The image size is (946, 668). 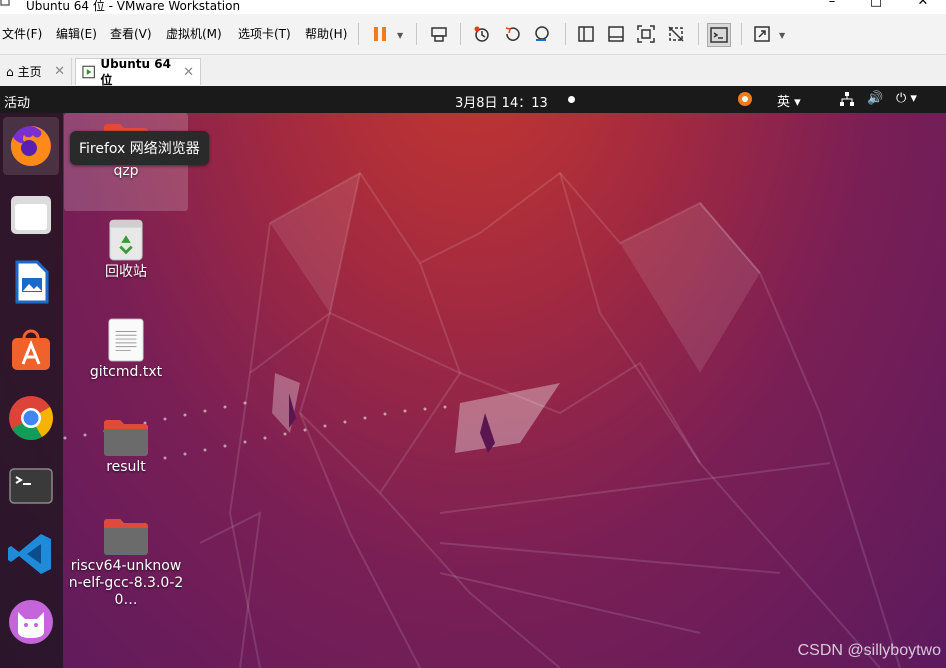 I want to click on dock-firefox, so click(x=31, y=146).